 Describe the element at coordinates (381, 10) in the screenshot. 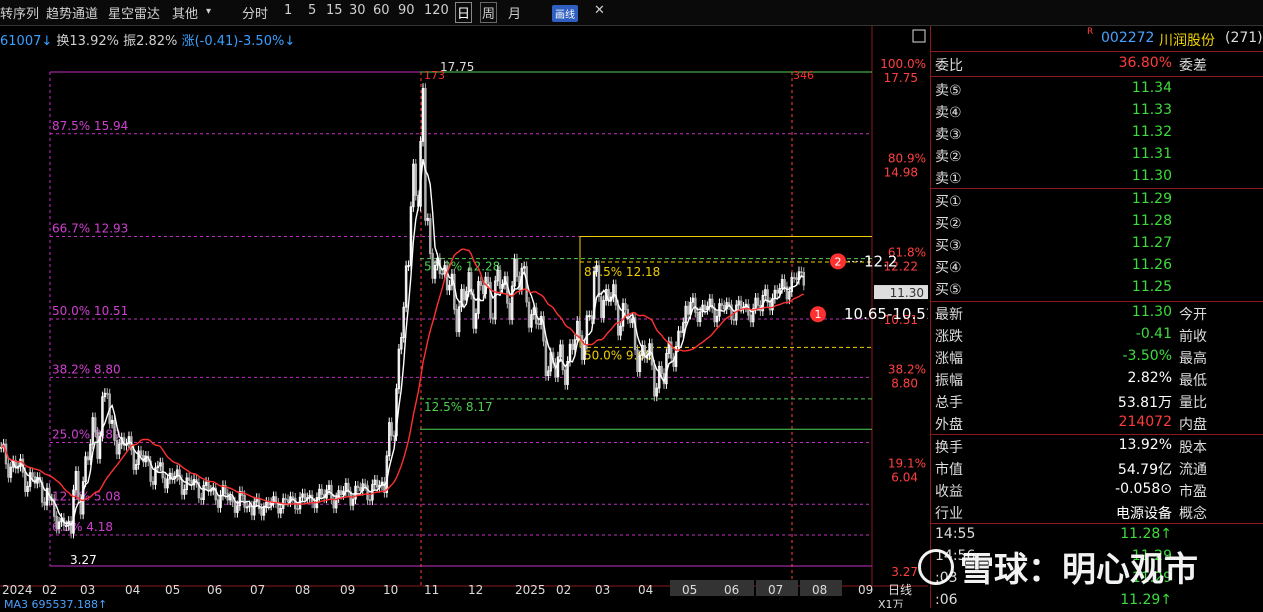

I see `period-60: 60` at that location.